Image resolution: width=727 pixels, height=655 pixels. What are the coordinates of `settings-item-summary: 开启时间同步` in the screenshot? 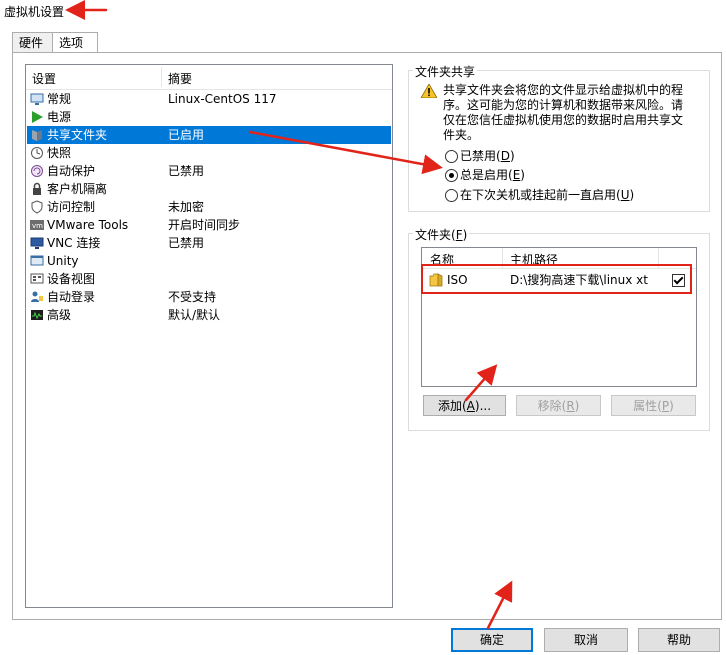 It's located at (204, 225).